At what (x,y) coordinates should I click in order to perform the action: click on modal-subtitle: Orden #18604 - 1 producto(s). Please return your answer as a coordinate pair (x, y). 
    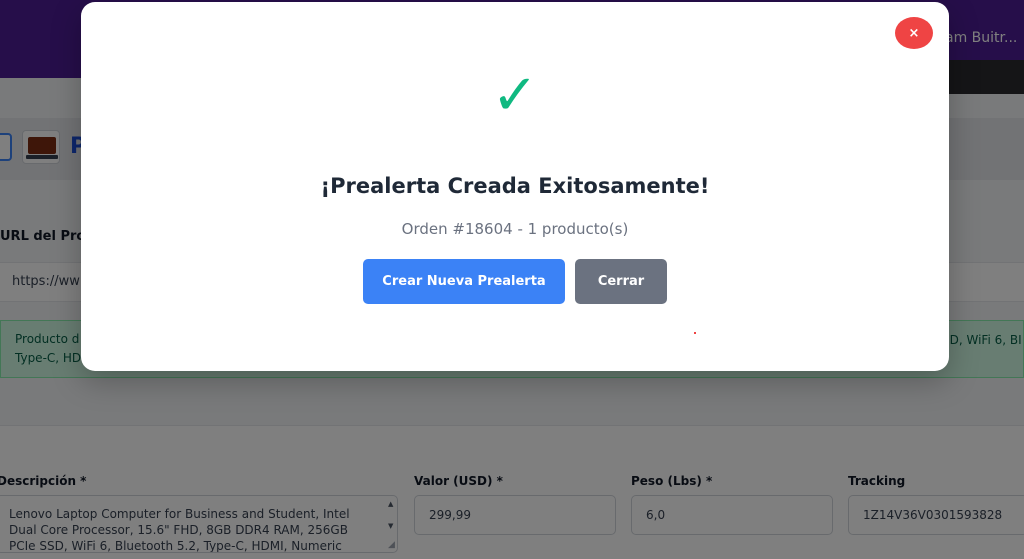
    Looking at the image, I should click on (515, 229).